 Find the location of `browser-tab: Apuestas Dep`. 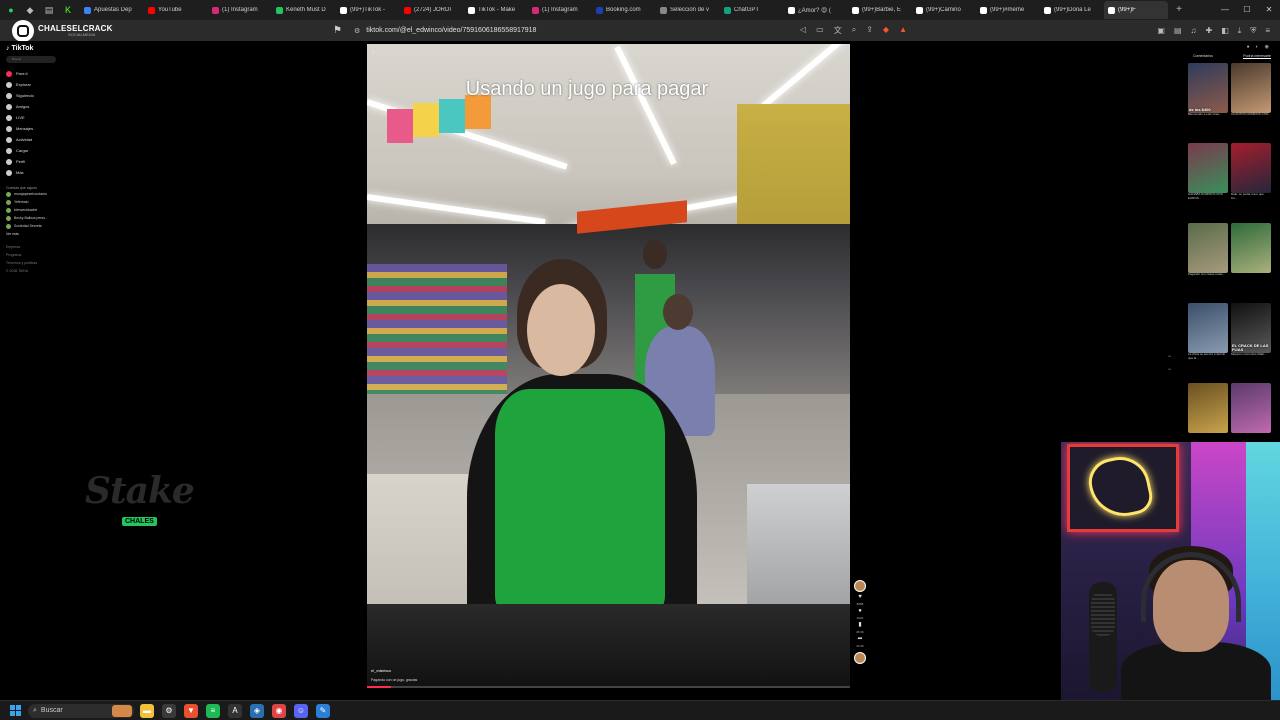

browser-tab: Apuestas Dep is located at coordinates (112, 10).